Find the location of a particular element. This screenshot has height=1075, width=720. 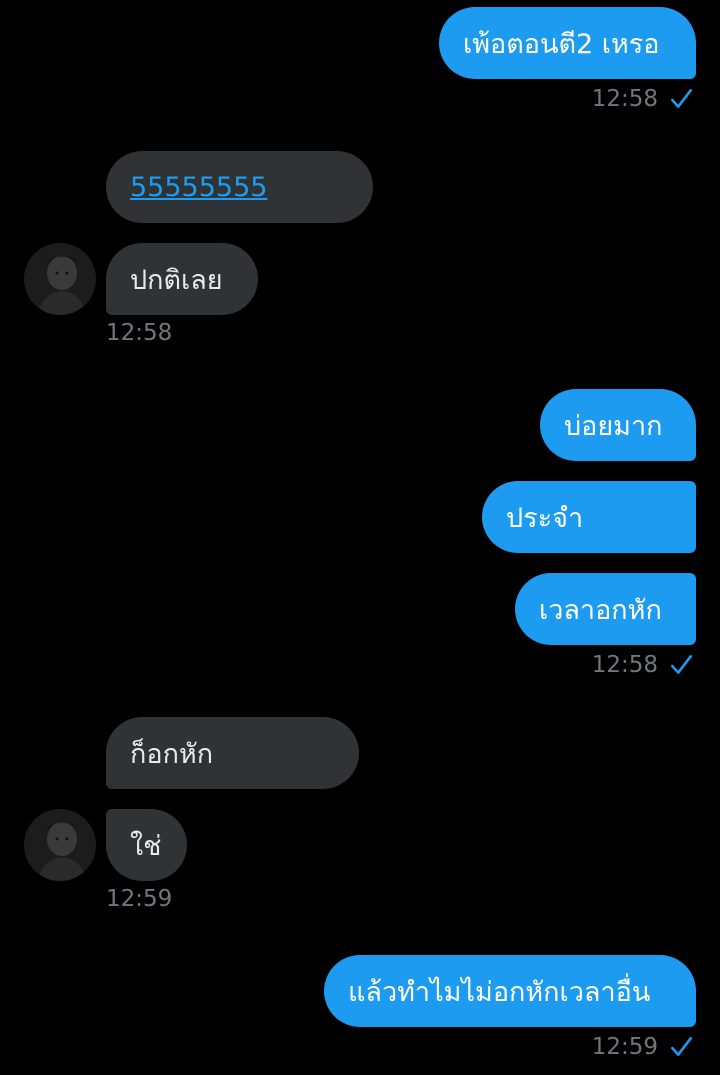

message-text: เพ้อตอนตี2 เหรอ is located at coordinates (561, 44).